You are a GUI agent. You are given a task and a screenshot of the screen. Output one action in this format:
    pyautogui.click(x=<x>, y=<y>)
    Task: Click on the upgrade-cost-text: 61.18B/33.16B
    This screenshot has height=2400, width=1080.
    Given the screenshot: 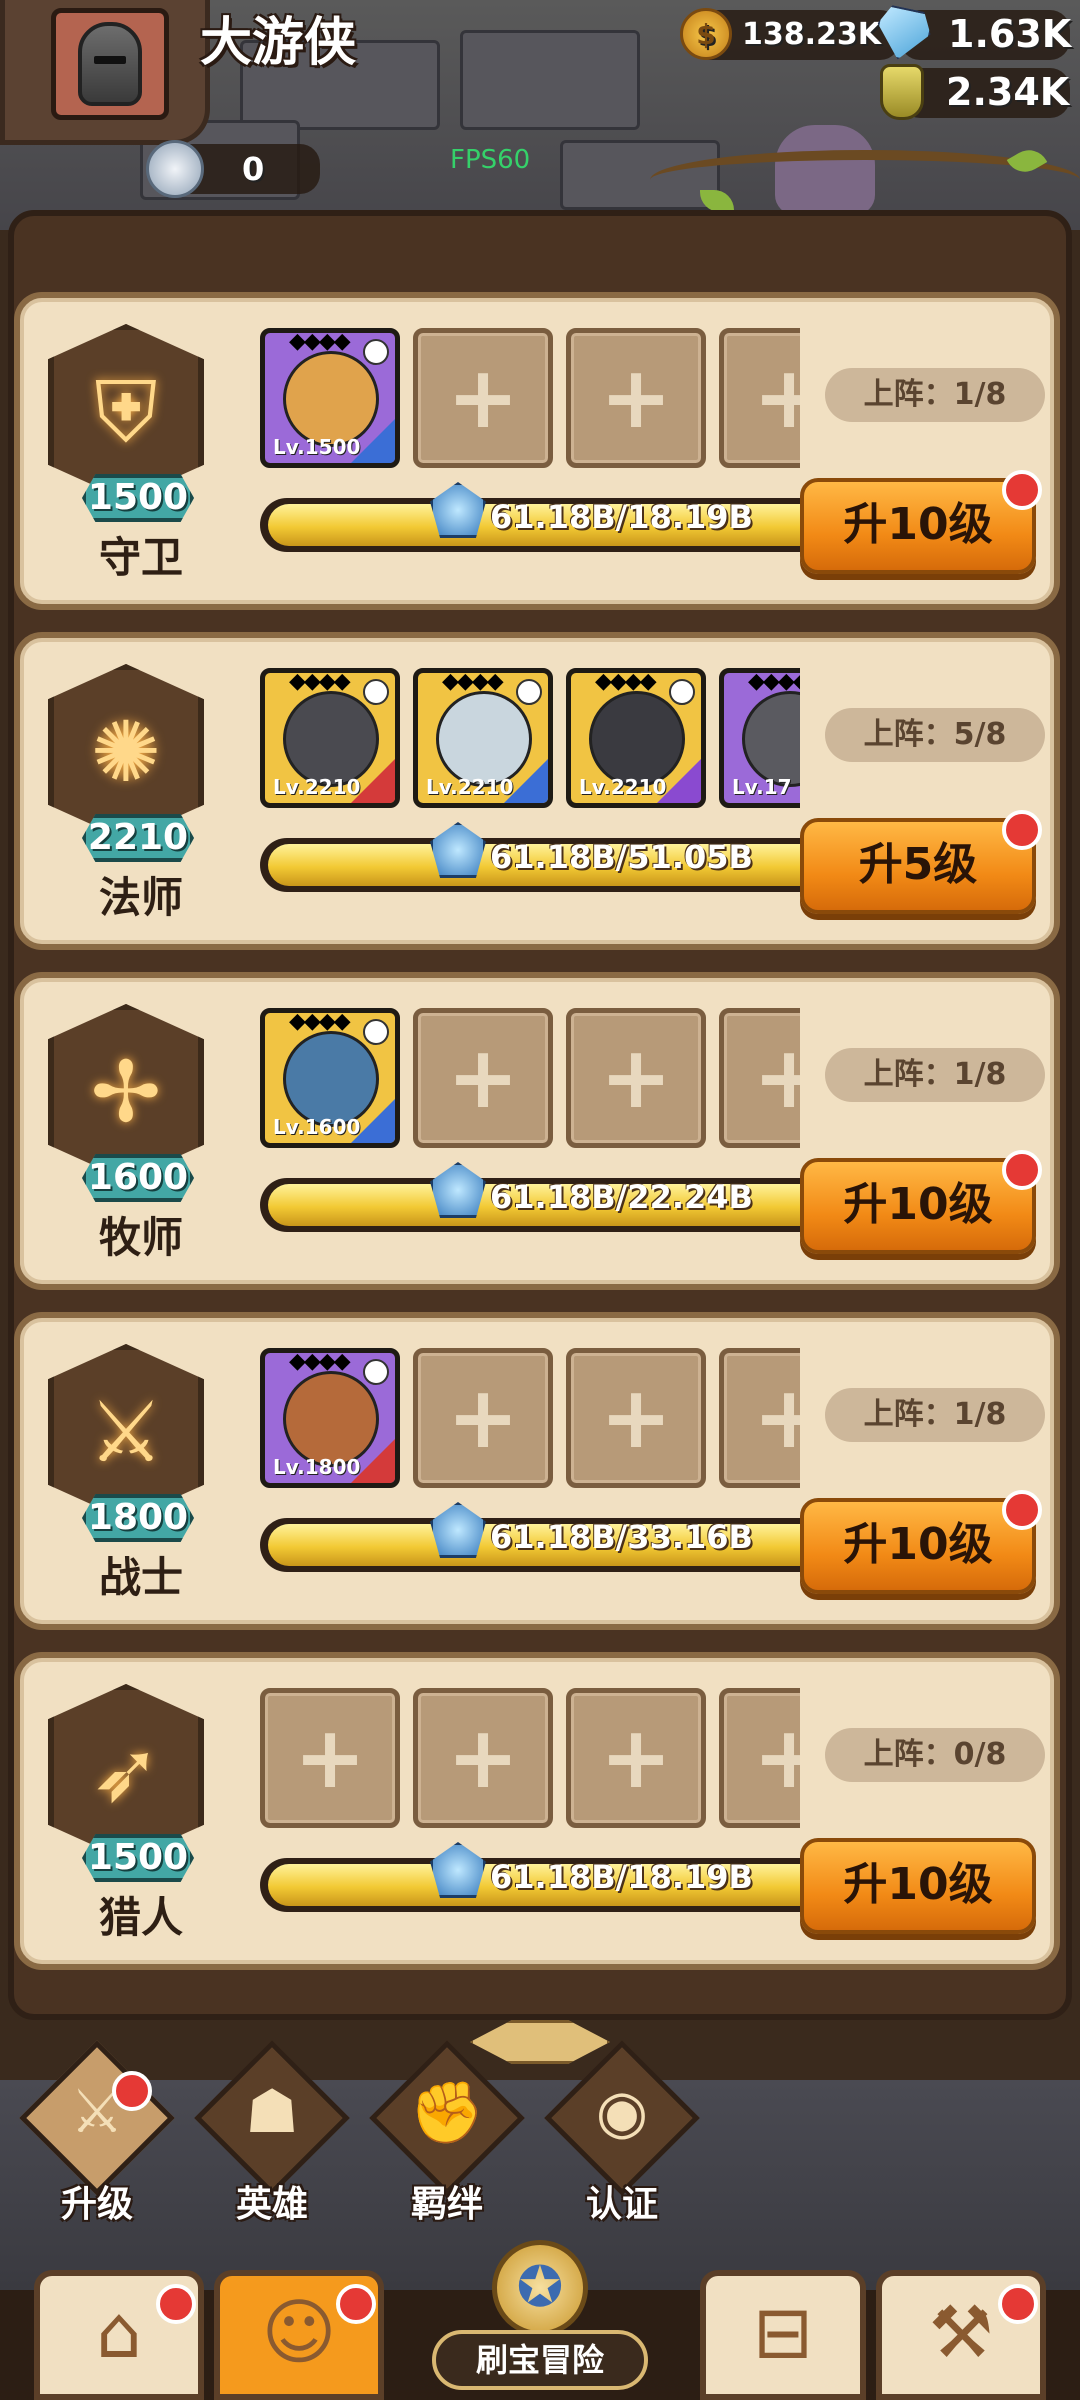 What is the action you would take?
    pyautogui.click(x=621, y=1537)
    